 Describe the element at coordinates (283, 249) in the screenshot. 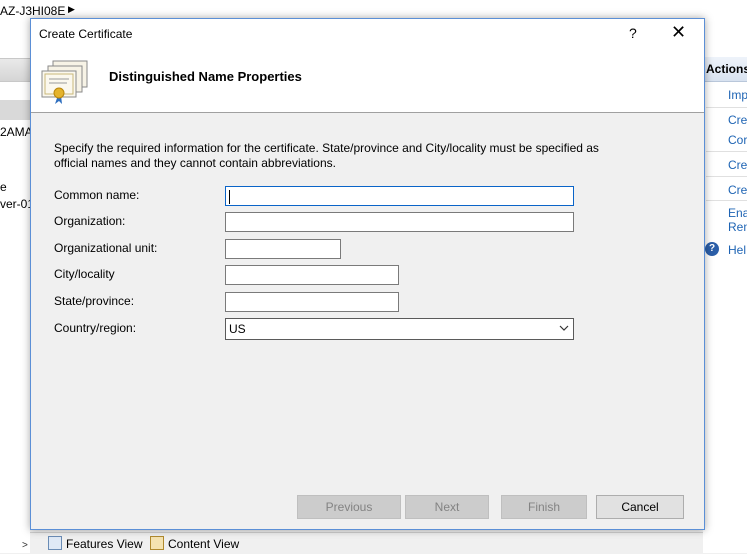

I see `organizational-unit-input` at that location.